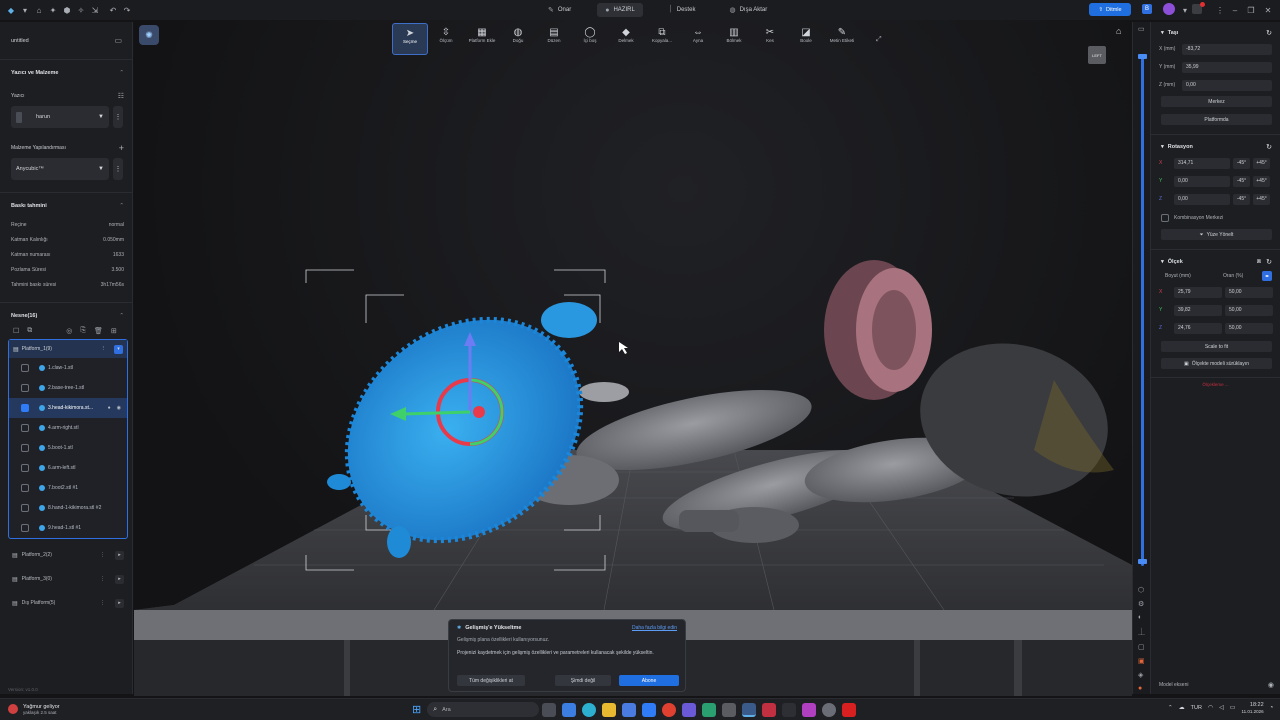  I want to click on object-row: 5.boot-1.stl, so click(68, 448).